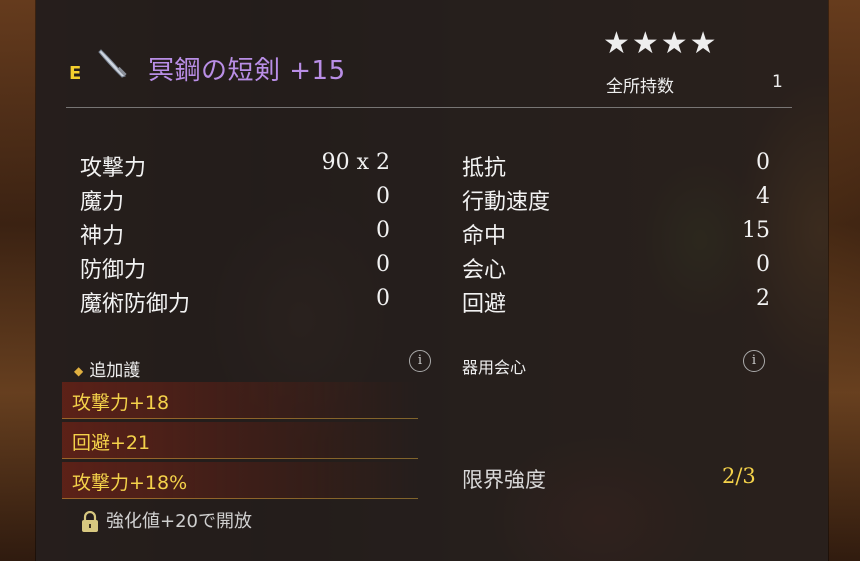  I want to click on stat-row-accuracy: 命中 15, so click(616, 233).